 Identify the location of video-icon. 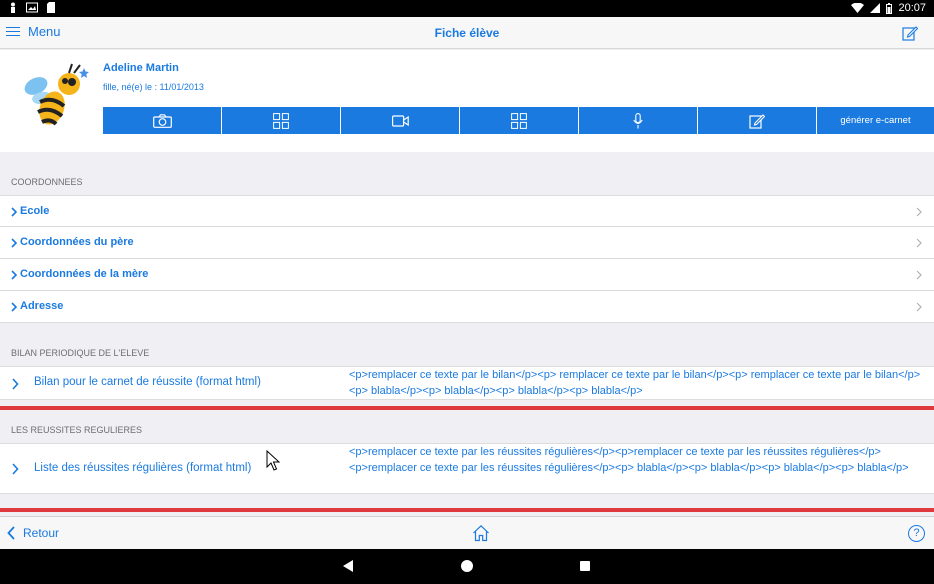
(400, 120).